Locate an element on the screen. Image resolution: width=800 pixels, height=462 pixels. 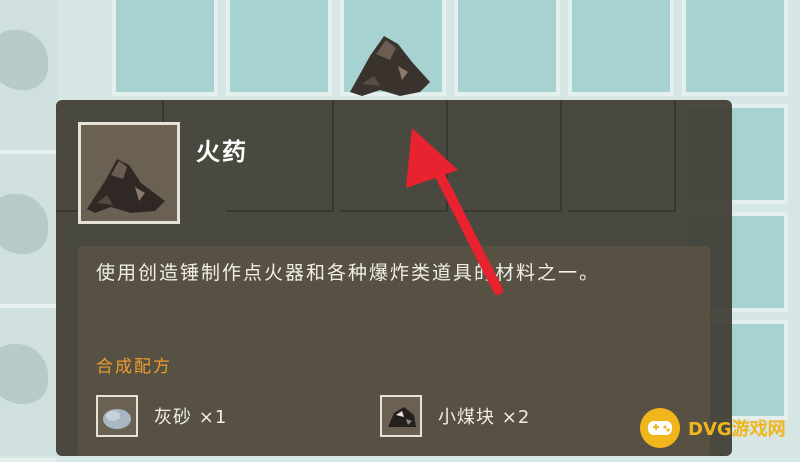
site-watermark: DVG游戏网 is located at coordinates (720, 428).